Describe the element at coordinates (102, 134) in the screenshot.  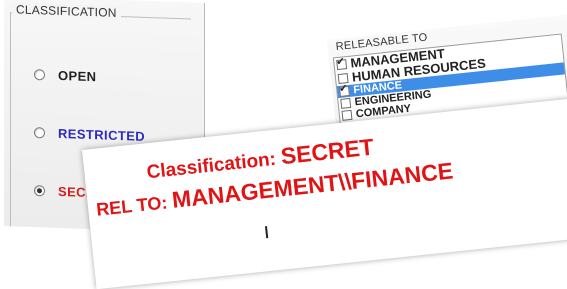
I see `radio-restricted-label: RESTRICTED` at that location.